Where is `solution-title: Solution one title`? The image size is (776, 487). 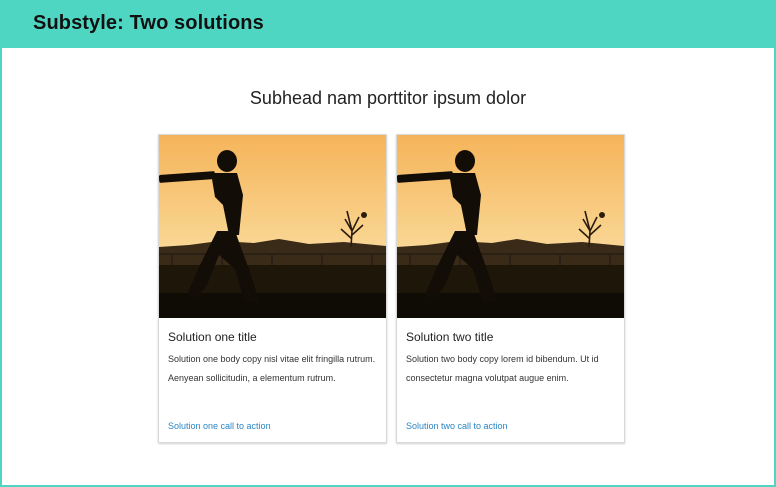
solution-title: Solution one title is located at coordinates (212, 337).